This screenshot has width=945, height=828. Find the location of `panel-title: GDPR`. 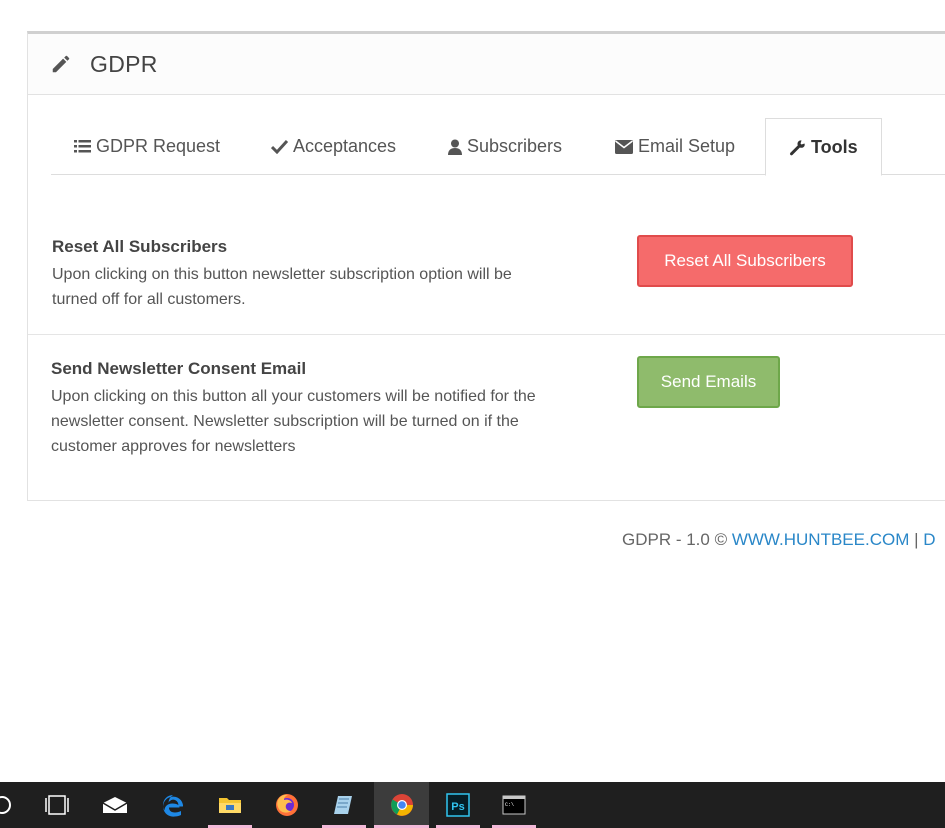

panel-title: GDPR is located at coordinates (124, 64).